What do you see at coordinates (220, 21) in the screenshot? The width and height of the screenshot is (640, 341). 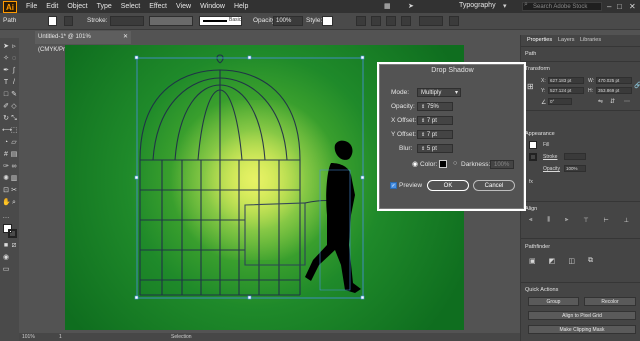 I see `brush-definition: Basic` at bounding box center [220, 21].